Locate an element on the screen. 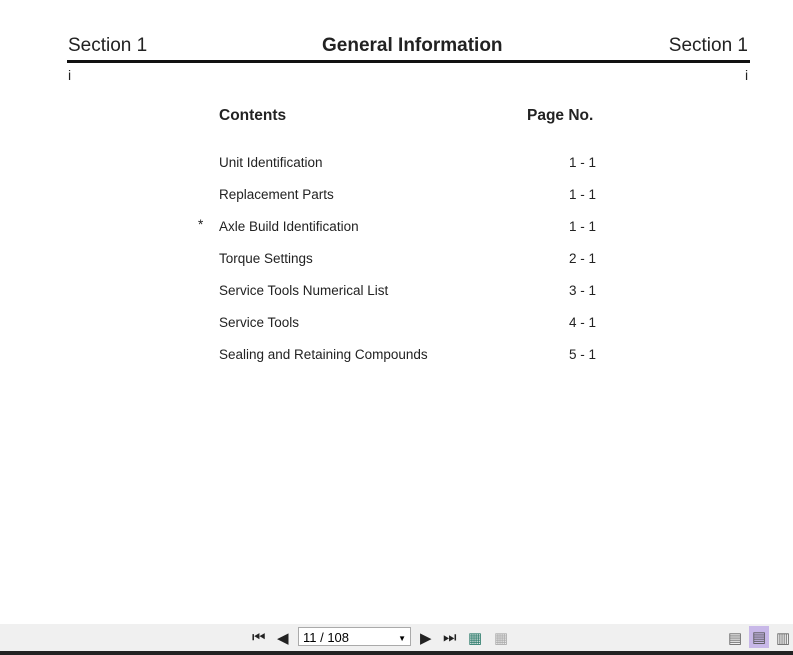  previous-page-button: ◀ is located at coordinates (283, 638).